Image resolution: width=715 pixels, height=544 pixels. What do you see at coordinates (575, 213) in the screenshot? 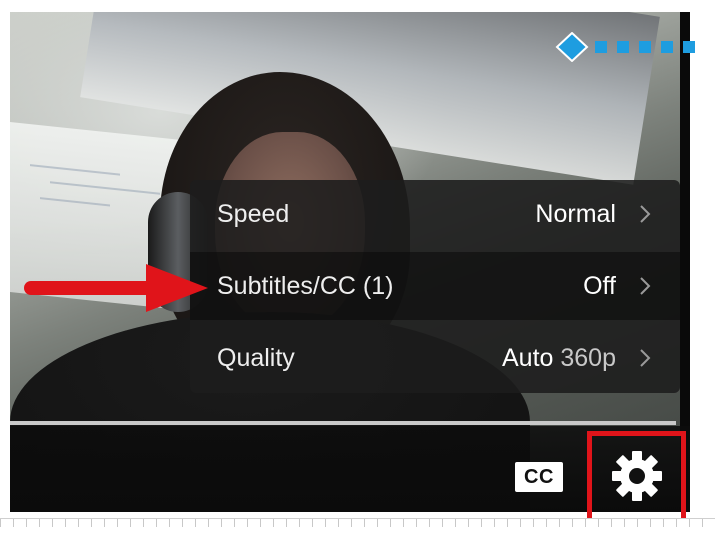
I see `menu-item-value: Normal` at bounding box center [575, 213].